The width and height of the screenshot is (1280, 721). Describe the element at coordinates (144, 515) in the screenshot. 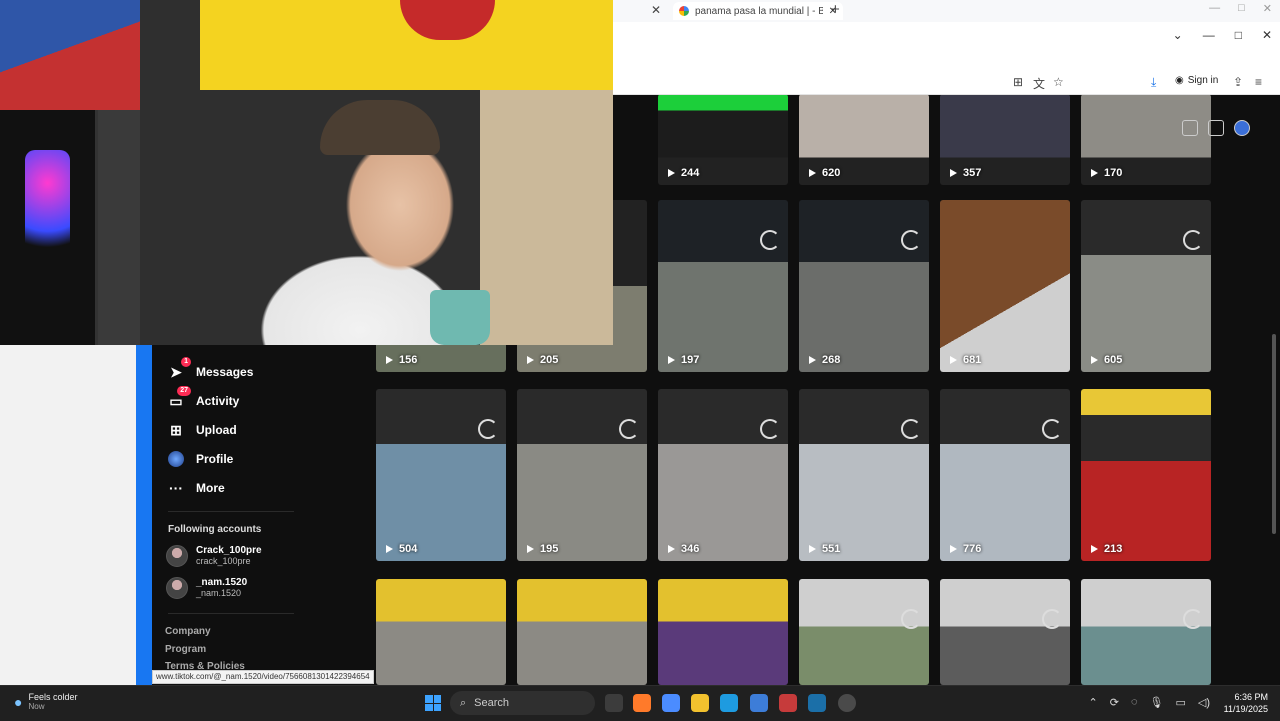

I see `left-accent-bar` at that location.